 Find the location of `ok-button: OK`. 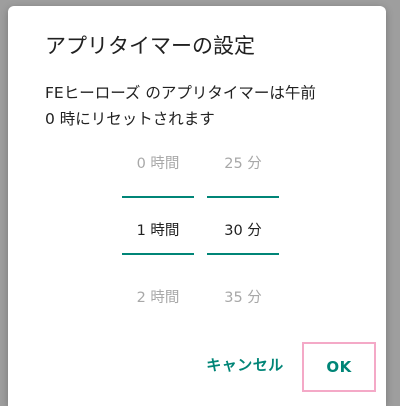

ok-button: OK is located at coordinates (339, 367).